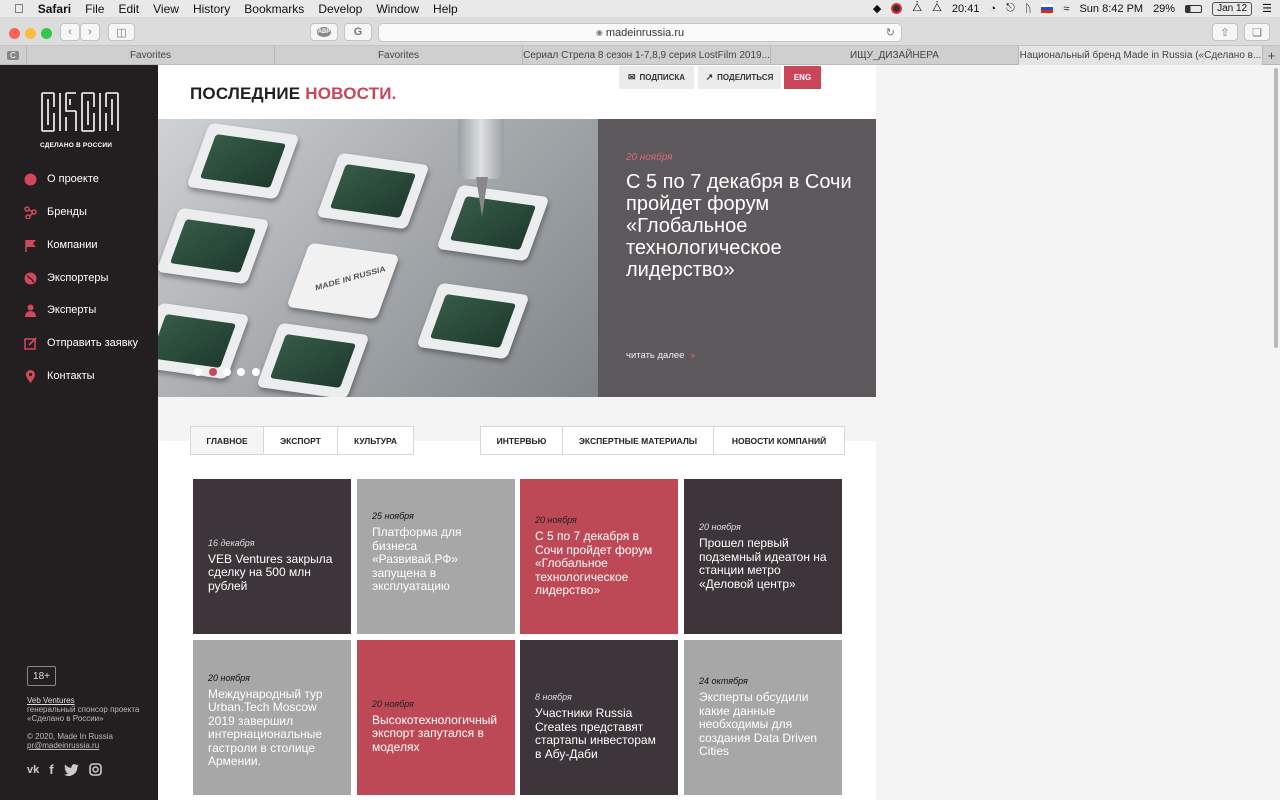 Image resolution: width=1280 pixels, height=800 pixels. What do you see at coordinates (1010, 8) in the screenshot?
I see `cast-icon: ⎋` at bounding box center [1010, 8].